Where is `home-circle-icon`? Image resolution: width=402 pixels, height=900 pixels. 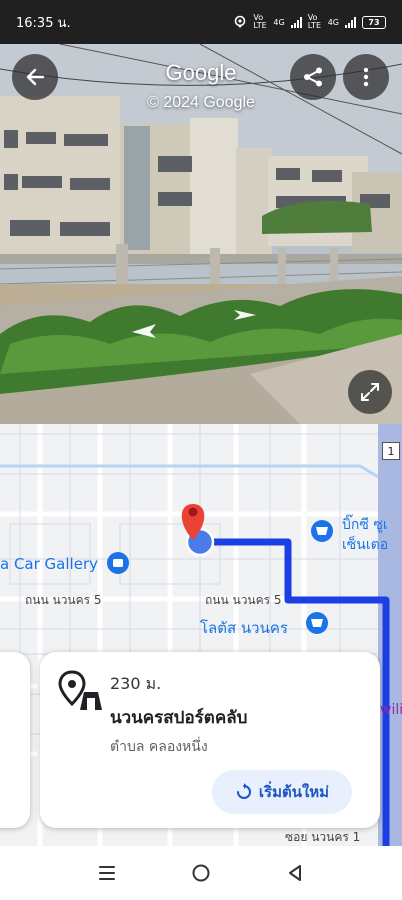
home-circle-icon is located at coordinates (201, 873).